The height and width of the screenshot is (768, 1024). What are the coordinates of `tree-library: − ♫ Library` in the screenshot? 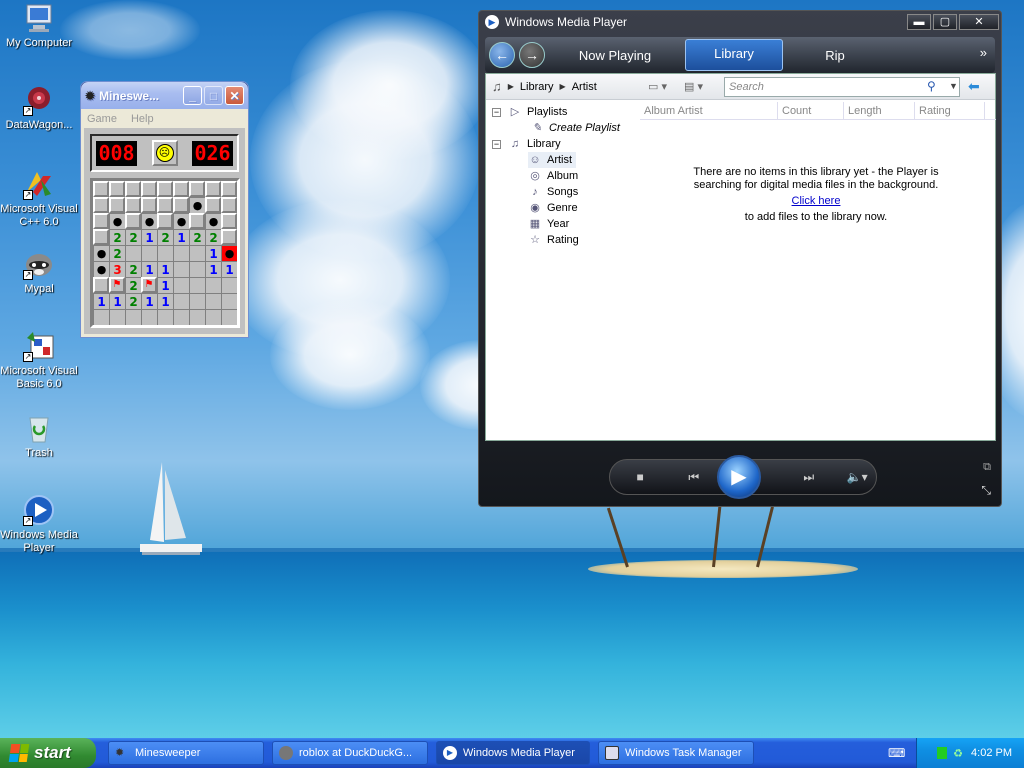 It's located at (526, 144).